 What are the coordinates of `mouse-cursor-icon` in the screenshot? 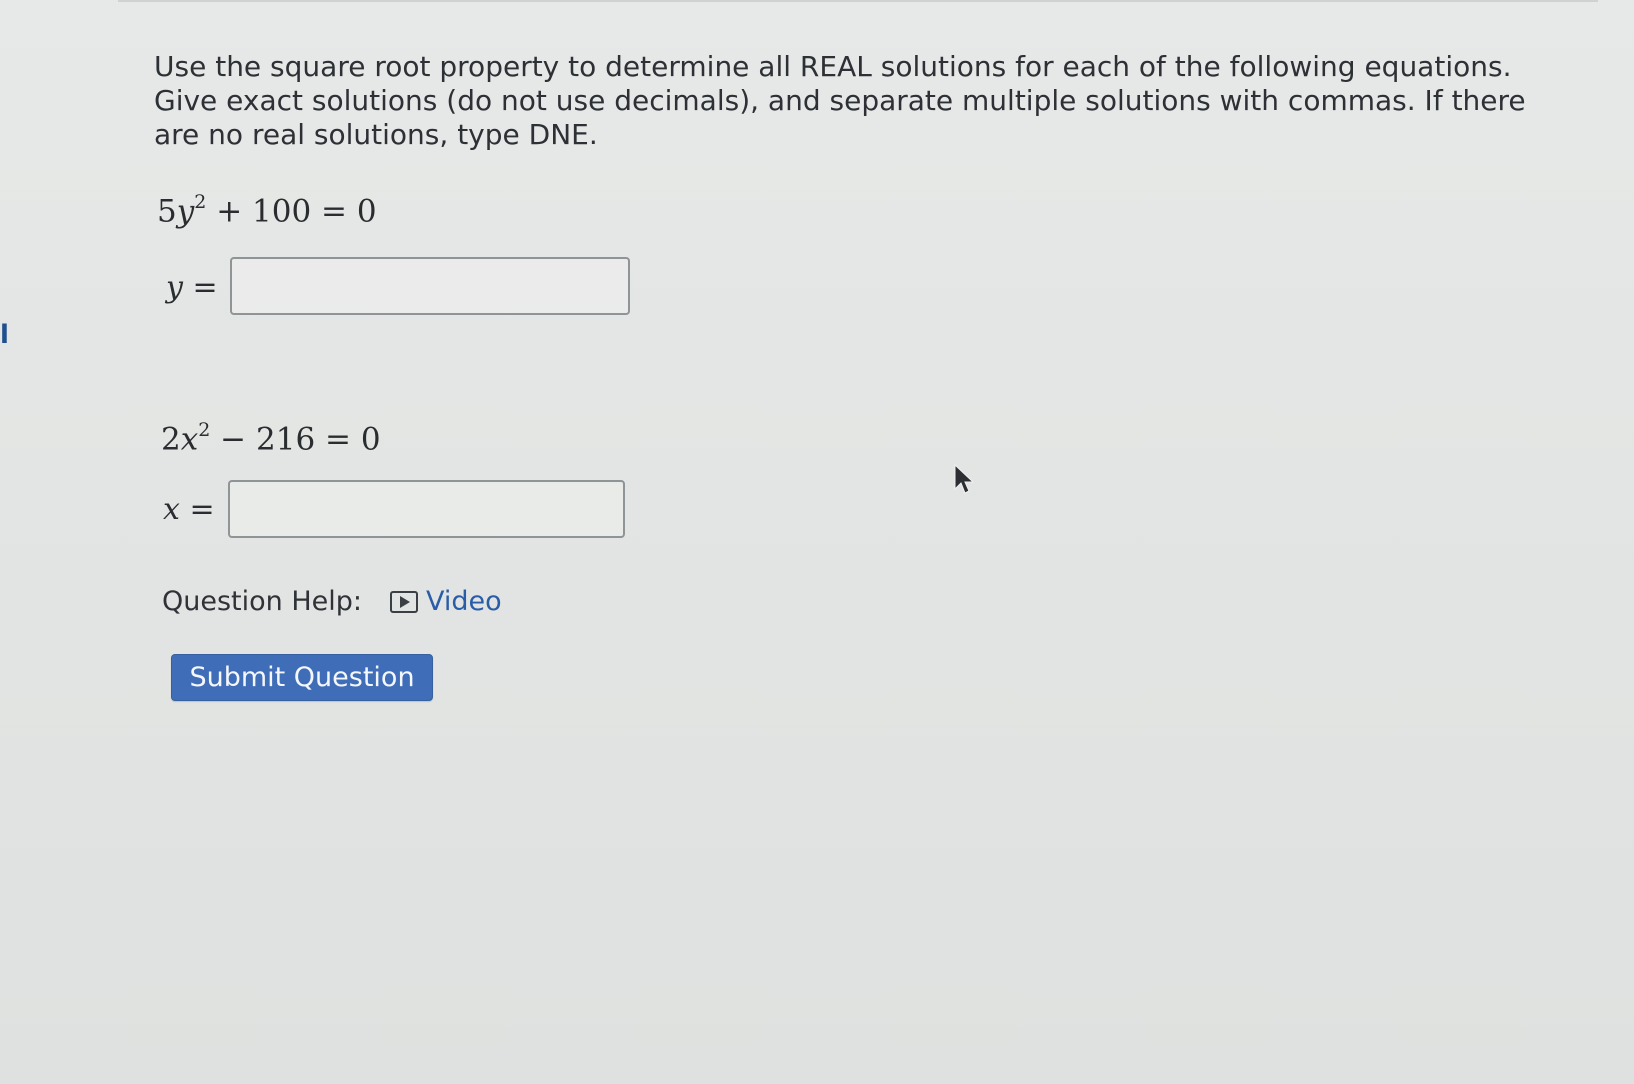 It's located at (964, 479).